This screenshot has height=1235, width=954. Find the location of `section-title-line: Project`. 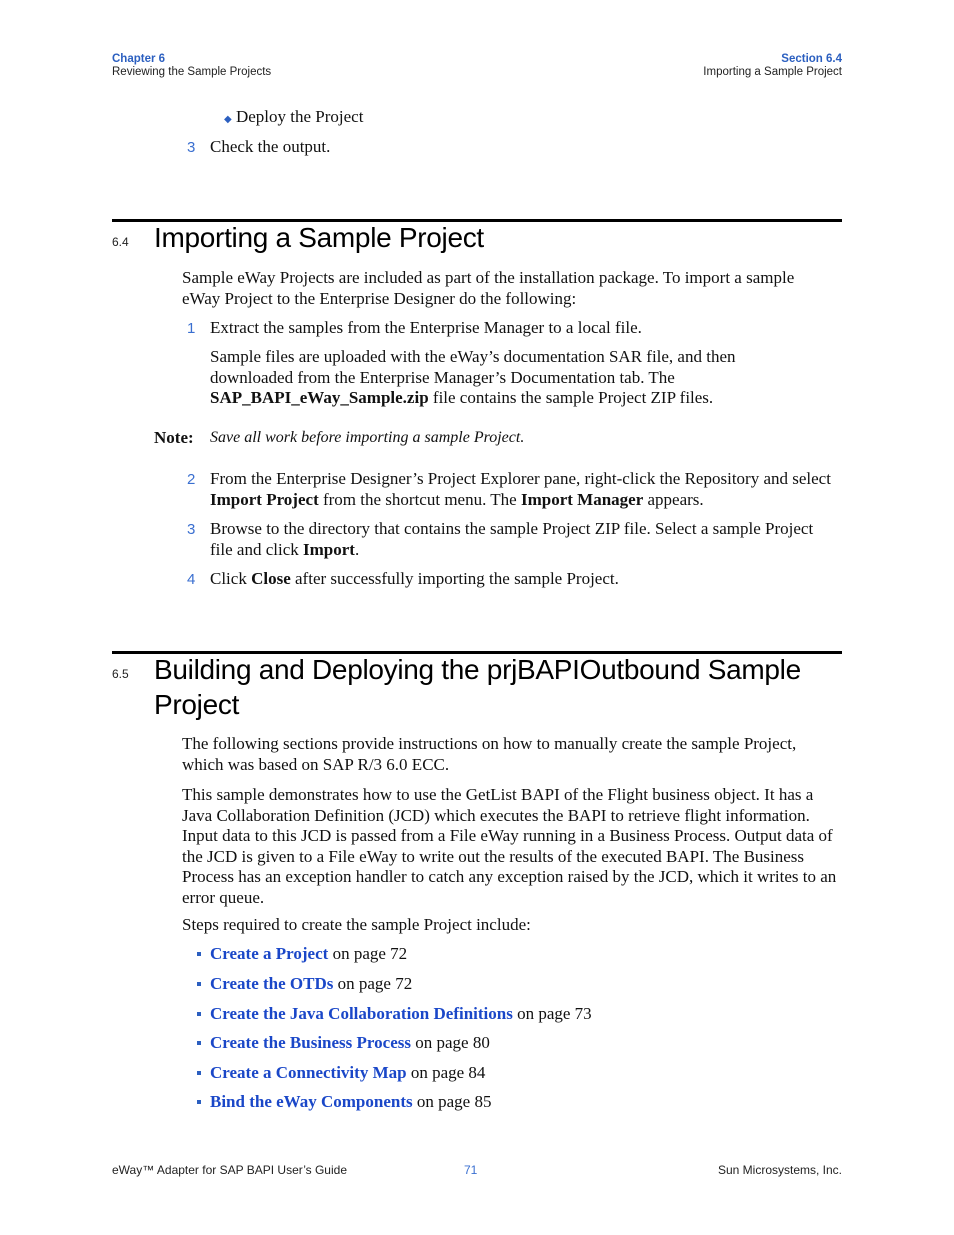

section-title-line: Project is located at coordinates (197, 704).